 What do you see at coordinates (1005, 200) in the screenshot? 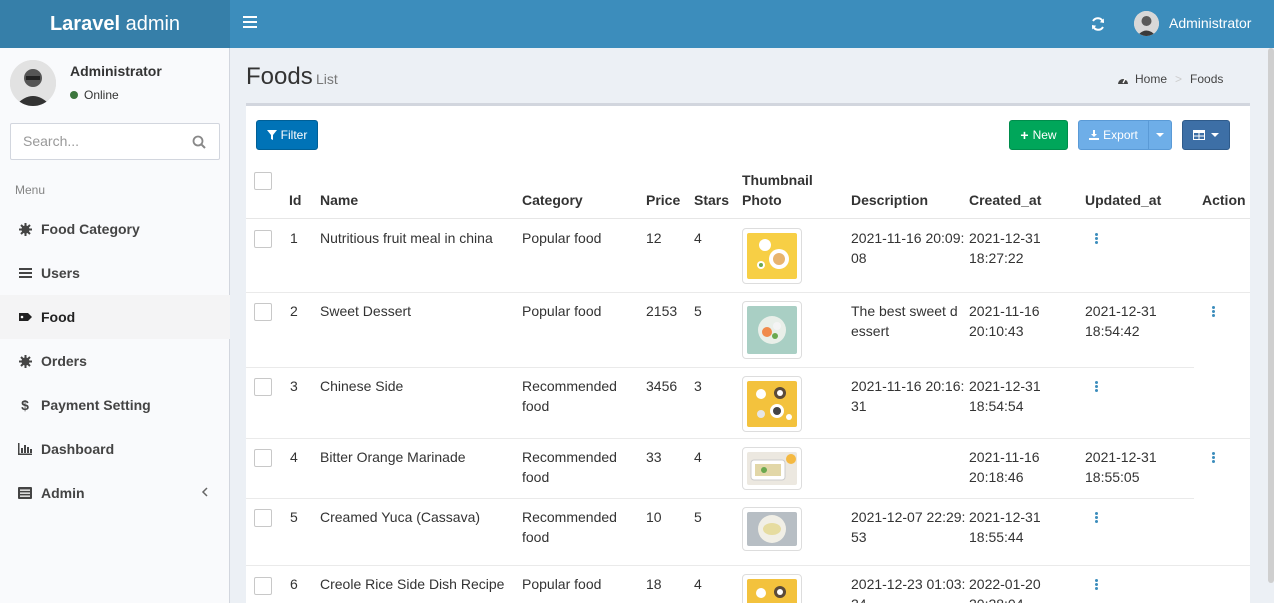
I see `column-header-created-at: Created_at` at bounding box center [1005, 200].